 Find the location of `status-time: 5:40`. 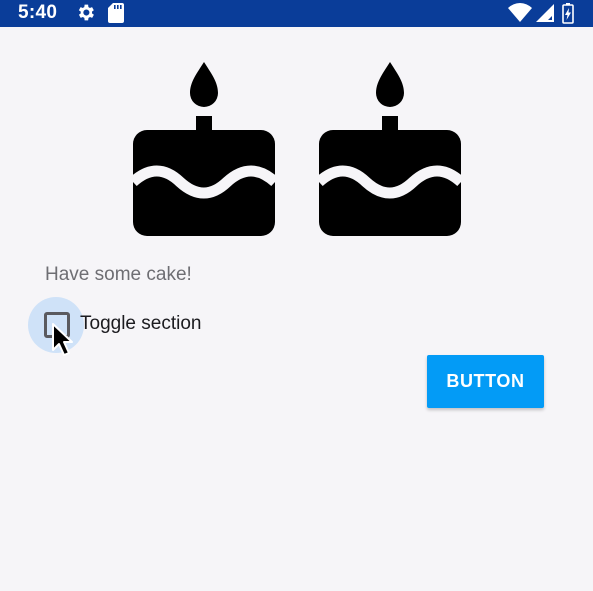

status-time: 5:40 is located at coordinates (38, 12).